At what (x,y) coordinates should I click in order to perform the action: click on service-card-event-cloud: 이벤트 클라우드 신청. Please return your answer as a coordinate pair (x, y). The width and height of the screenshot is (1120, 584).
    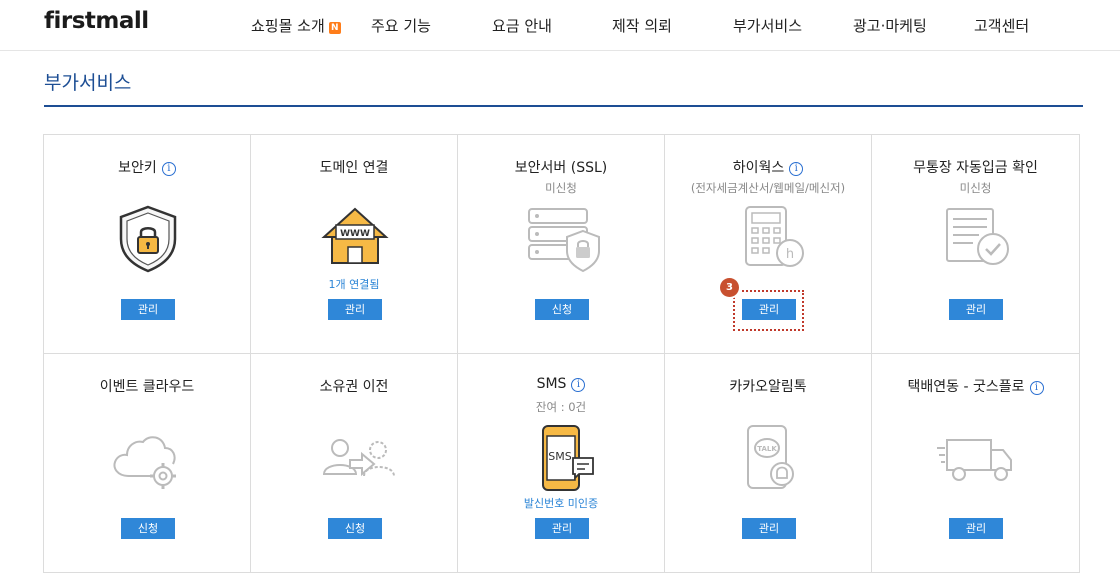
    Looking at the image, I should click on (147, 463).